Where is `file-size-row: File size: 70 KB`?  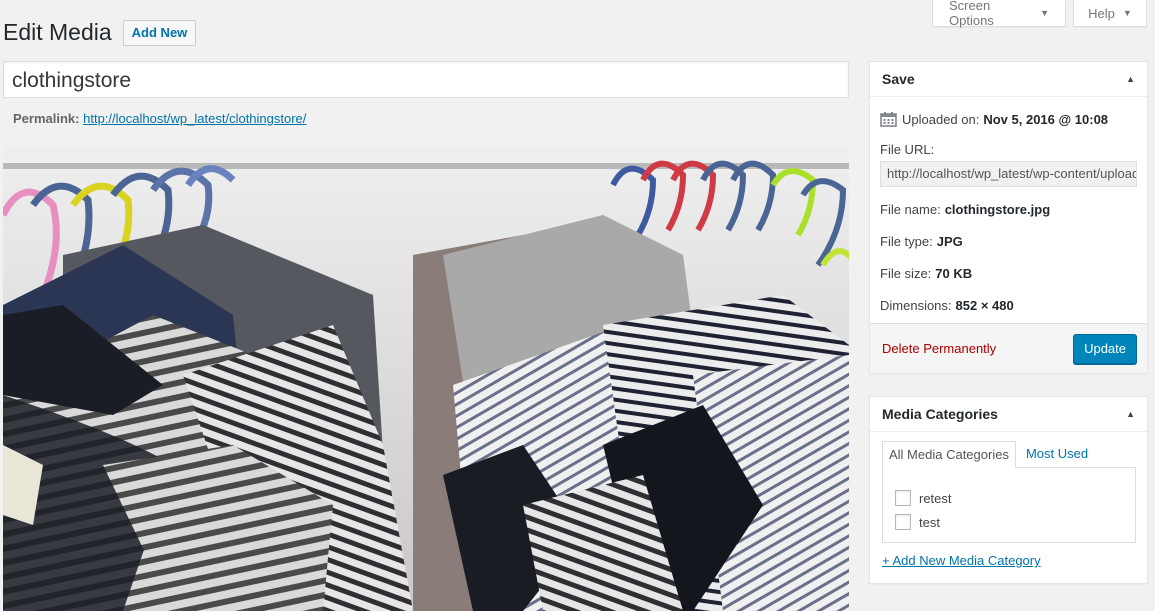
file-size-row: File size: 70 KB is located at coordinates (1008, 273).